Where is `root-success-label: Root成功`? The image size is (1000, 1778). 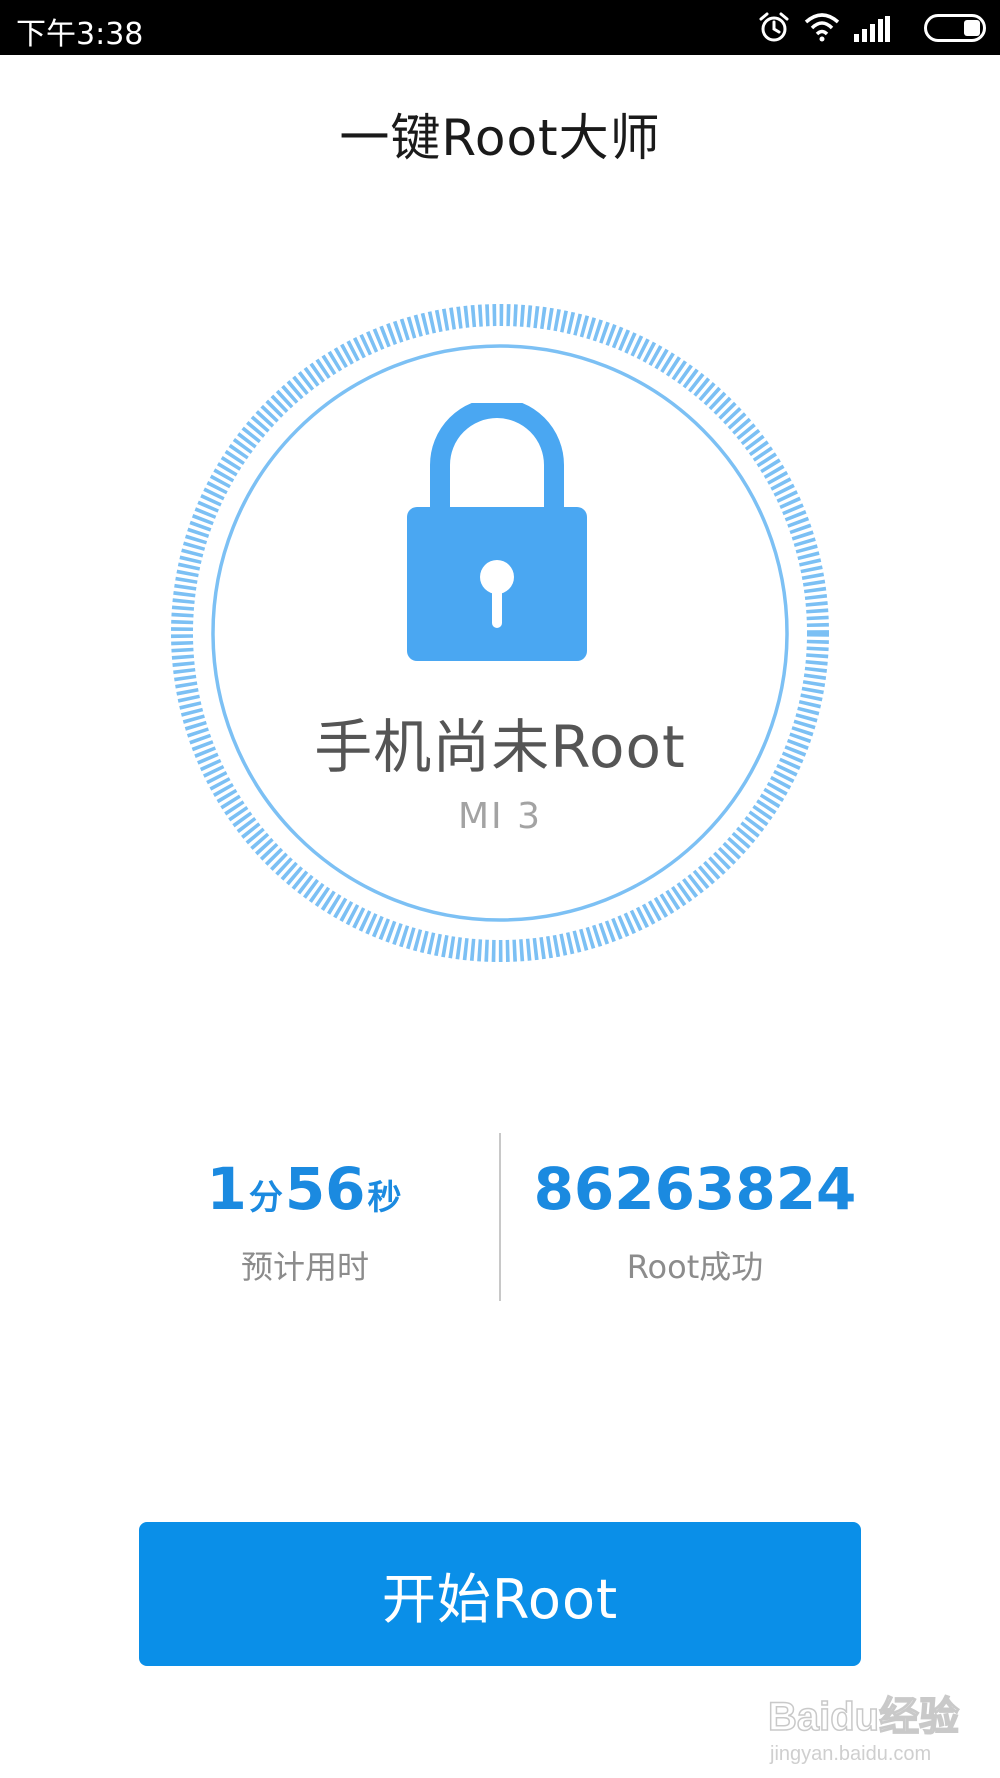
root-success-label: Root成功 is located at coordinates (695, 1267).